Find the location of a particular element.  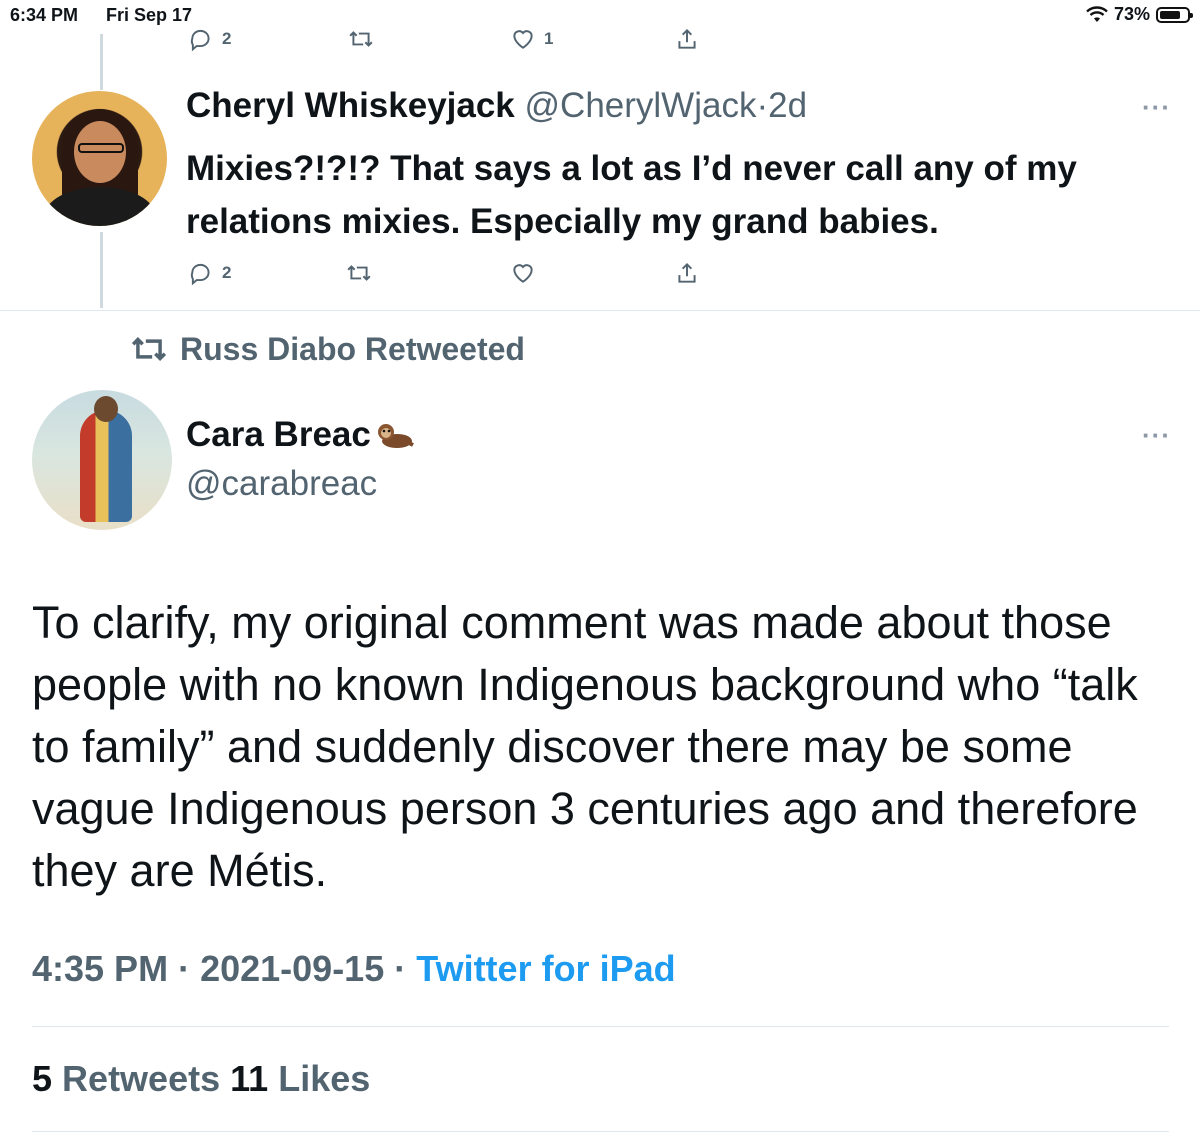

retweets-stat: 5 Retweets is located at coordinates (126, 1078).